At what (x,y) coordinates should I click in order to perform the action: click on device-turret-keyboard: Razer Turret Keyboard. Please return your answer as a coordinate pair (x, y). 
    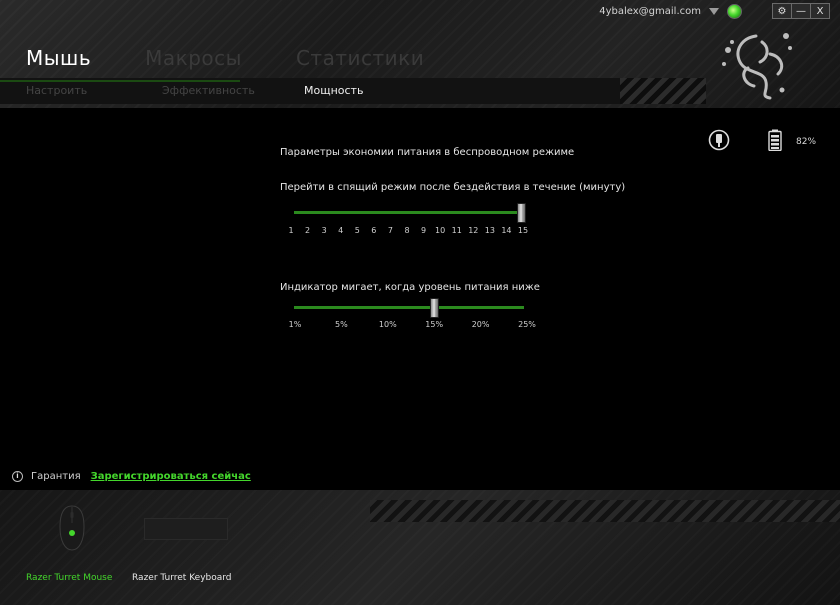
    Looking at the image, I should click on (182, 578).